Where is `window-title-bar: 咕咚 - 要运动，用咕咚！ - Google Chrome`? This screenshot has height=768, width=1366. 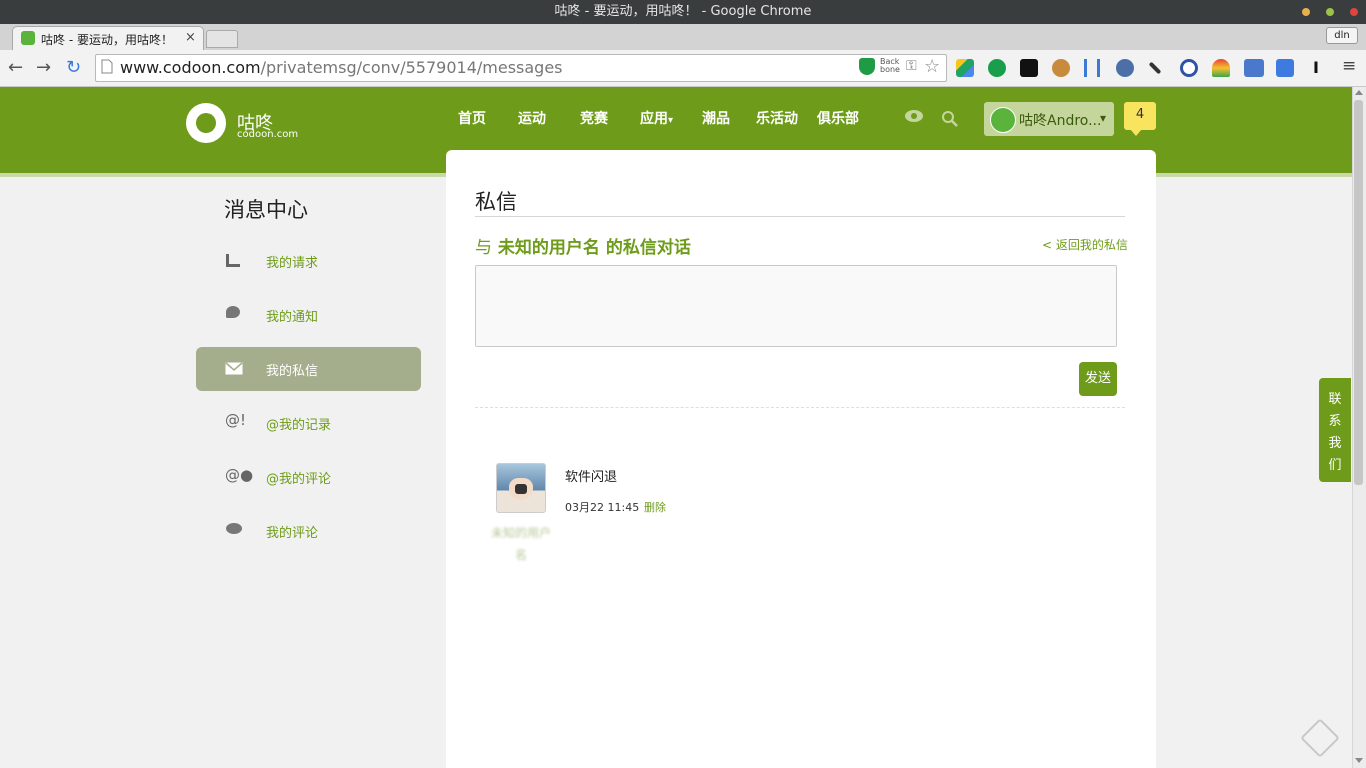
window-title-bar: 咕咚 - 要运动，用咕咚！ - Google Chrome is located at coordinates (683, 12).